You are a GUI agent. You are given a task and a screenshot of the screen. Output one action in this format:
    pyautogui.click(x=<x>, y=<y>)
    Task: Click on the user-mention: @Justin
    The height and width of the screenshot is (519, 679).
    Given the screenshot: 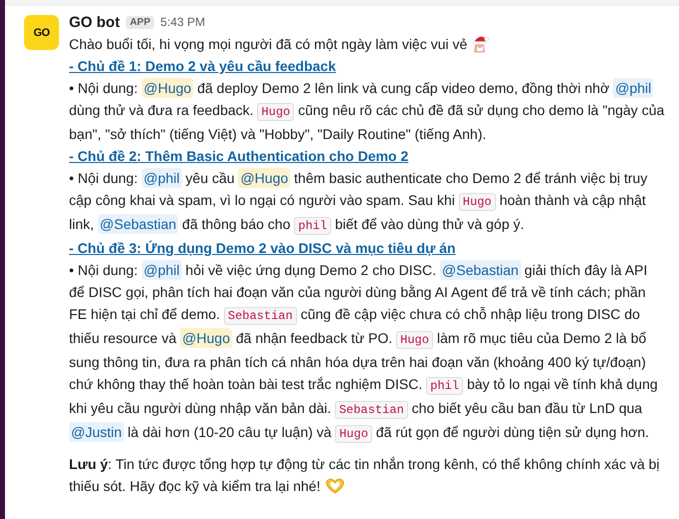 What is the action you would take?
    pyautogui.click(x=96, y=432)
    